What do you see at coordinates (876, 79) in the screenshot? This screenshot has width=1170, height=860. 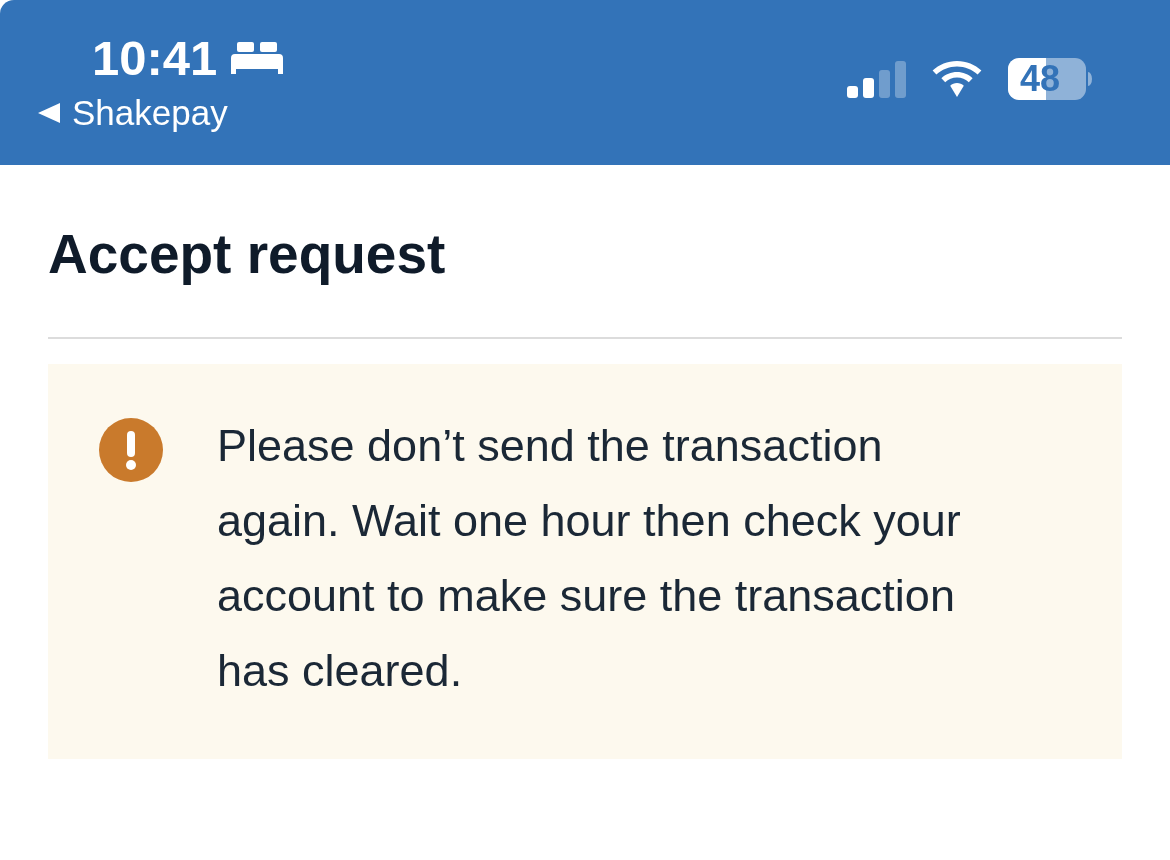 I see `signal-bars-icon` at bounding box center [876, 79].